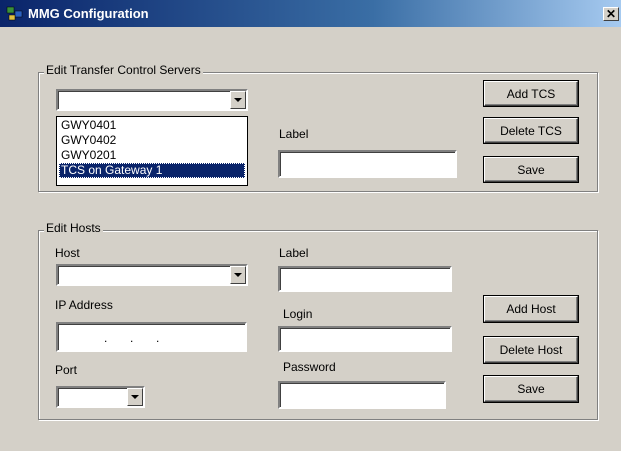 This screenshot has width=621, height=451. Describe the element at coordinates (362, 395) in the screenshot. I see `password-input` at that location.